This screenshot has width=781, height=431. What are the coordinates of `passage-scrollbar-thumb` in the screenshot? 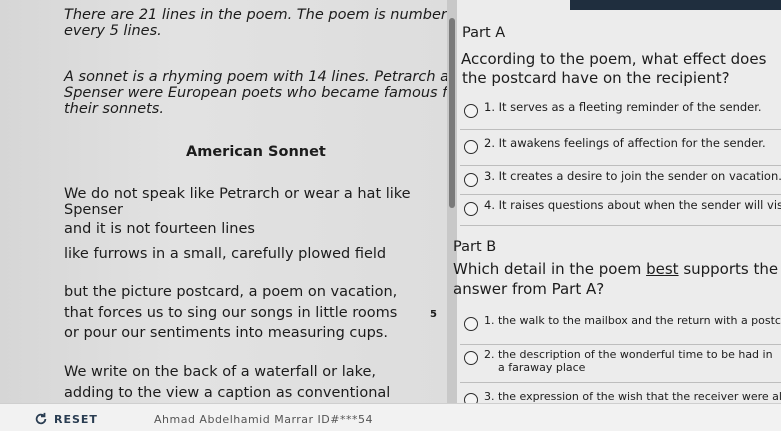 It's located at (452, 113).